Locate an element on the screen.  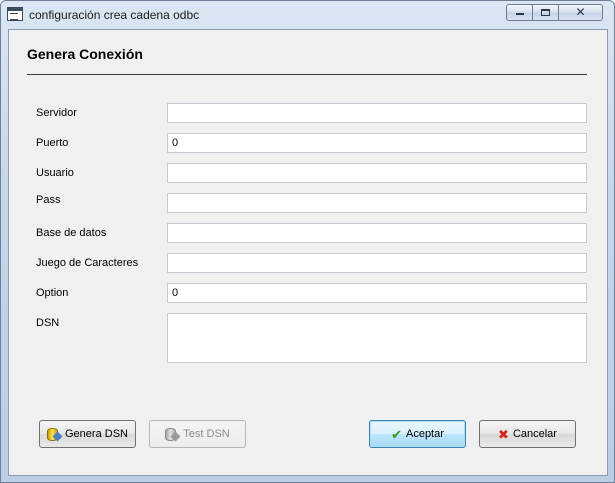
window-title: configuración crea cadena odbc is located at coordinates (114, 15).